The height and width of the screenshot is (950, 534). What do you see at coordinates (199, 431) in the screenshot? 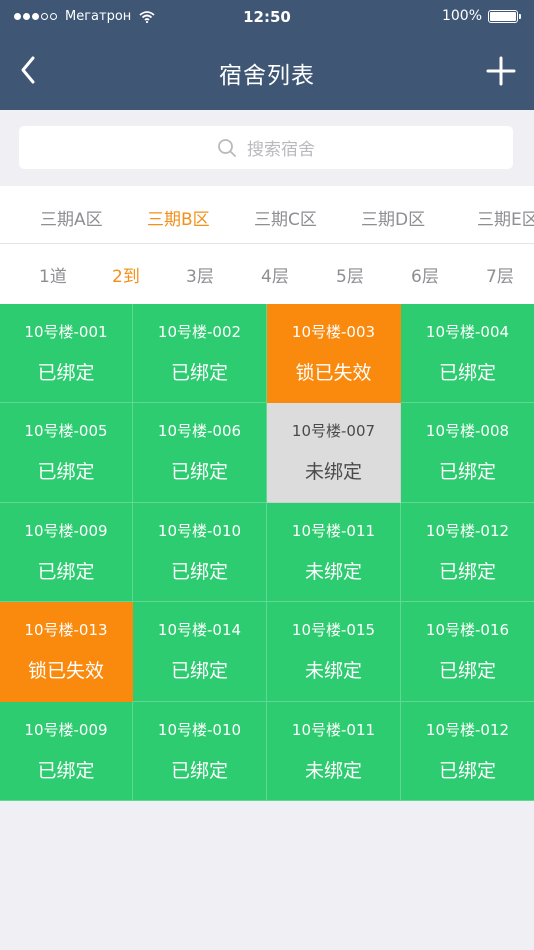
I see `room-code: 10号楼-006` at bounding box center [199, 431].